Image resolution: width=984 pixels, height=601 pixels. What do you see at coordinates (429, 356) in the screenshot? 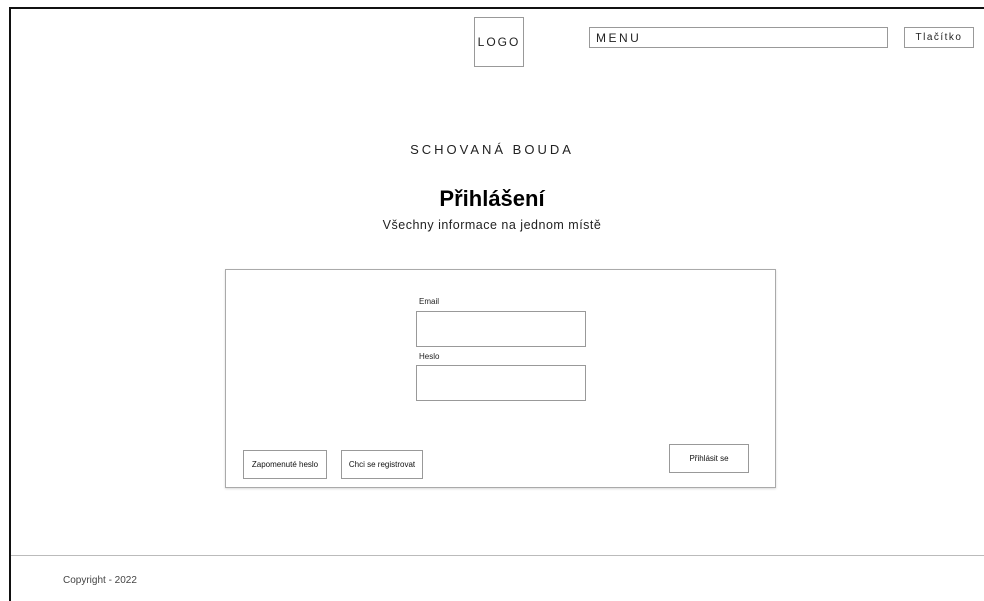
I see `password-label: Heslo` at bounding box center [429, 356].